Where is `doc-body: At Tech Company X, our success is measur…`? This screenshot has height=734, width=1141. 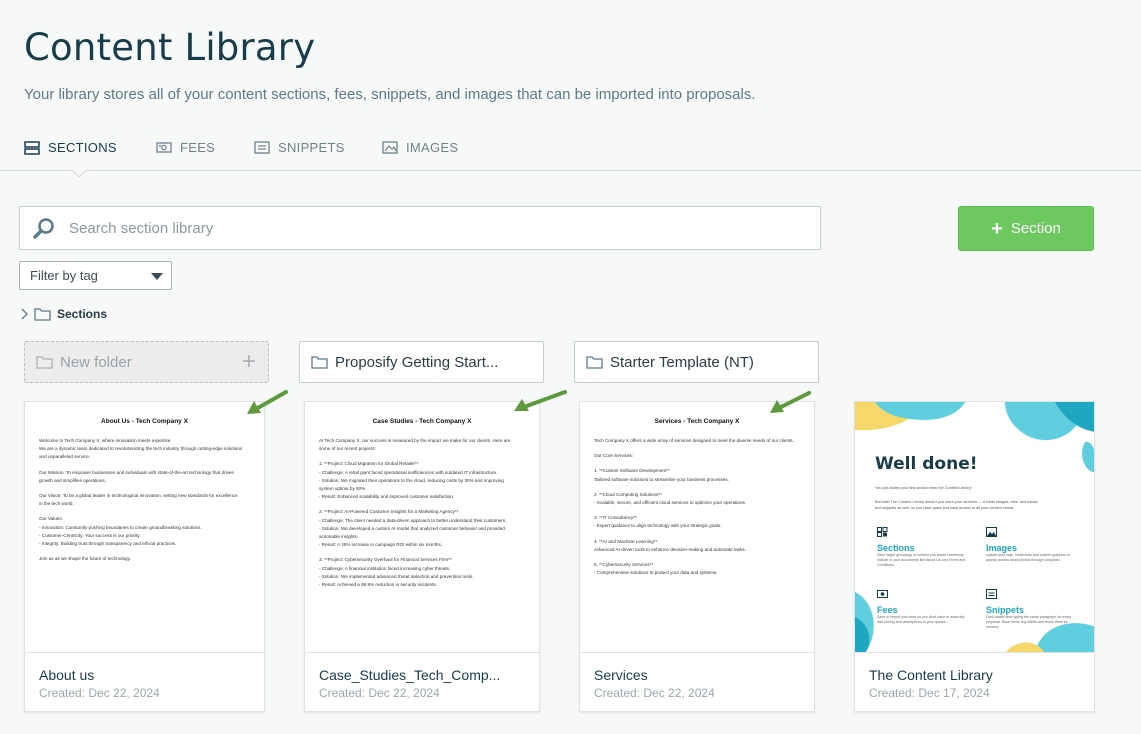 doc-body: At Tech Company X, our success is measur… is located at coordinates (422, 513).